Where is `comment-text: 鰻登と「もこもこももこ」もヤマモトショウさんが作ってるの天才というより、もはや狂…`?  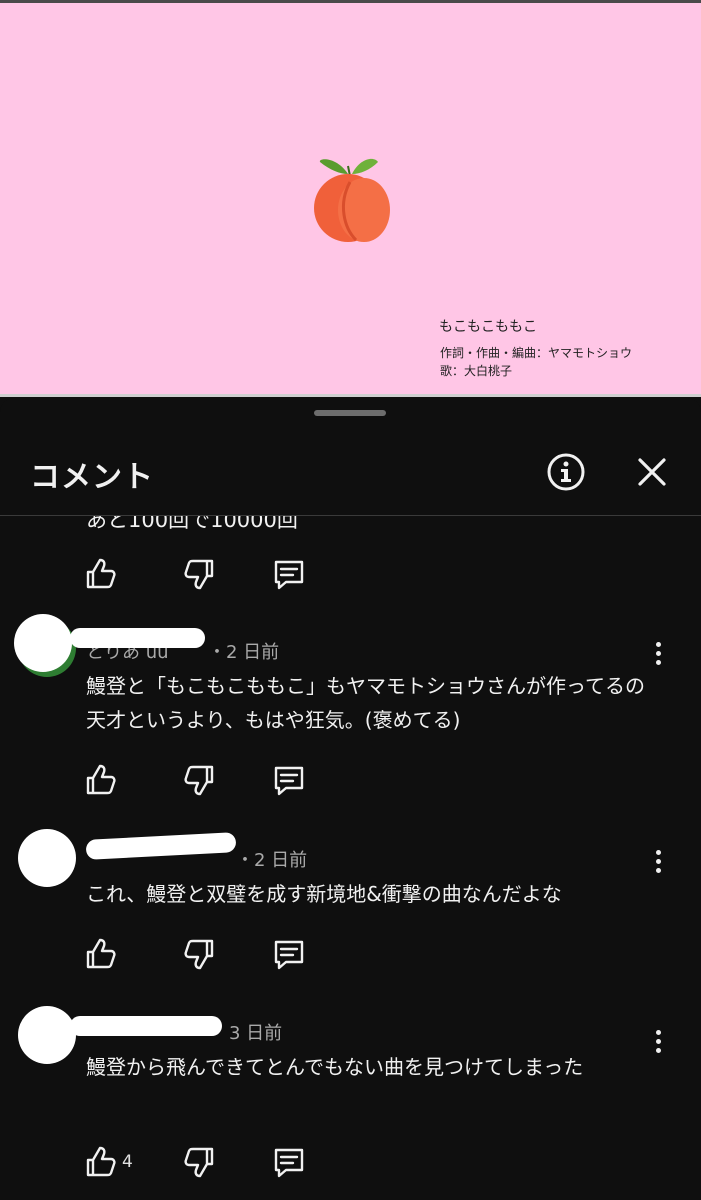
comment-text: 鰻登と「もこもこももこ」もヤマモトショウさんが作ってるの天才というより、もはや狂… is located at coordinates (365, 703).